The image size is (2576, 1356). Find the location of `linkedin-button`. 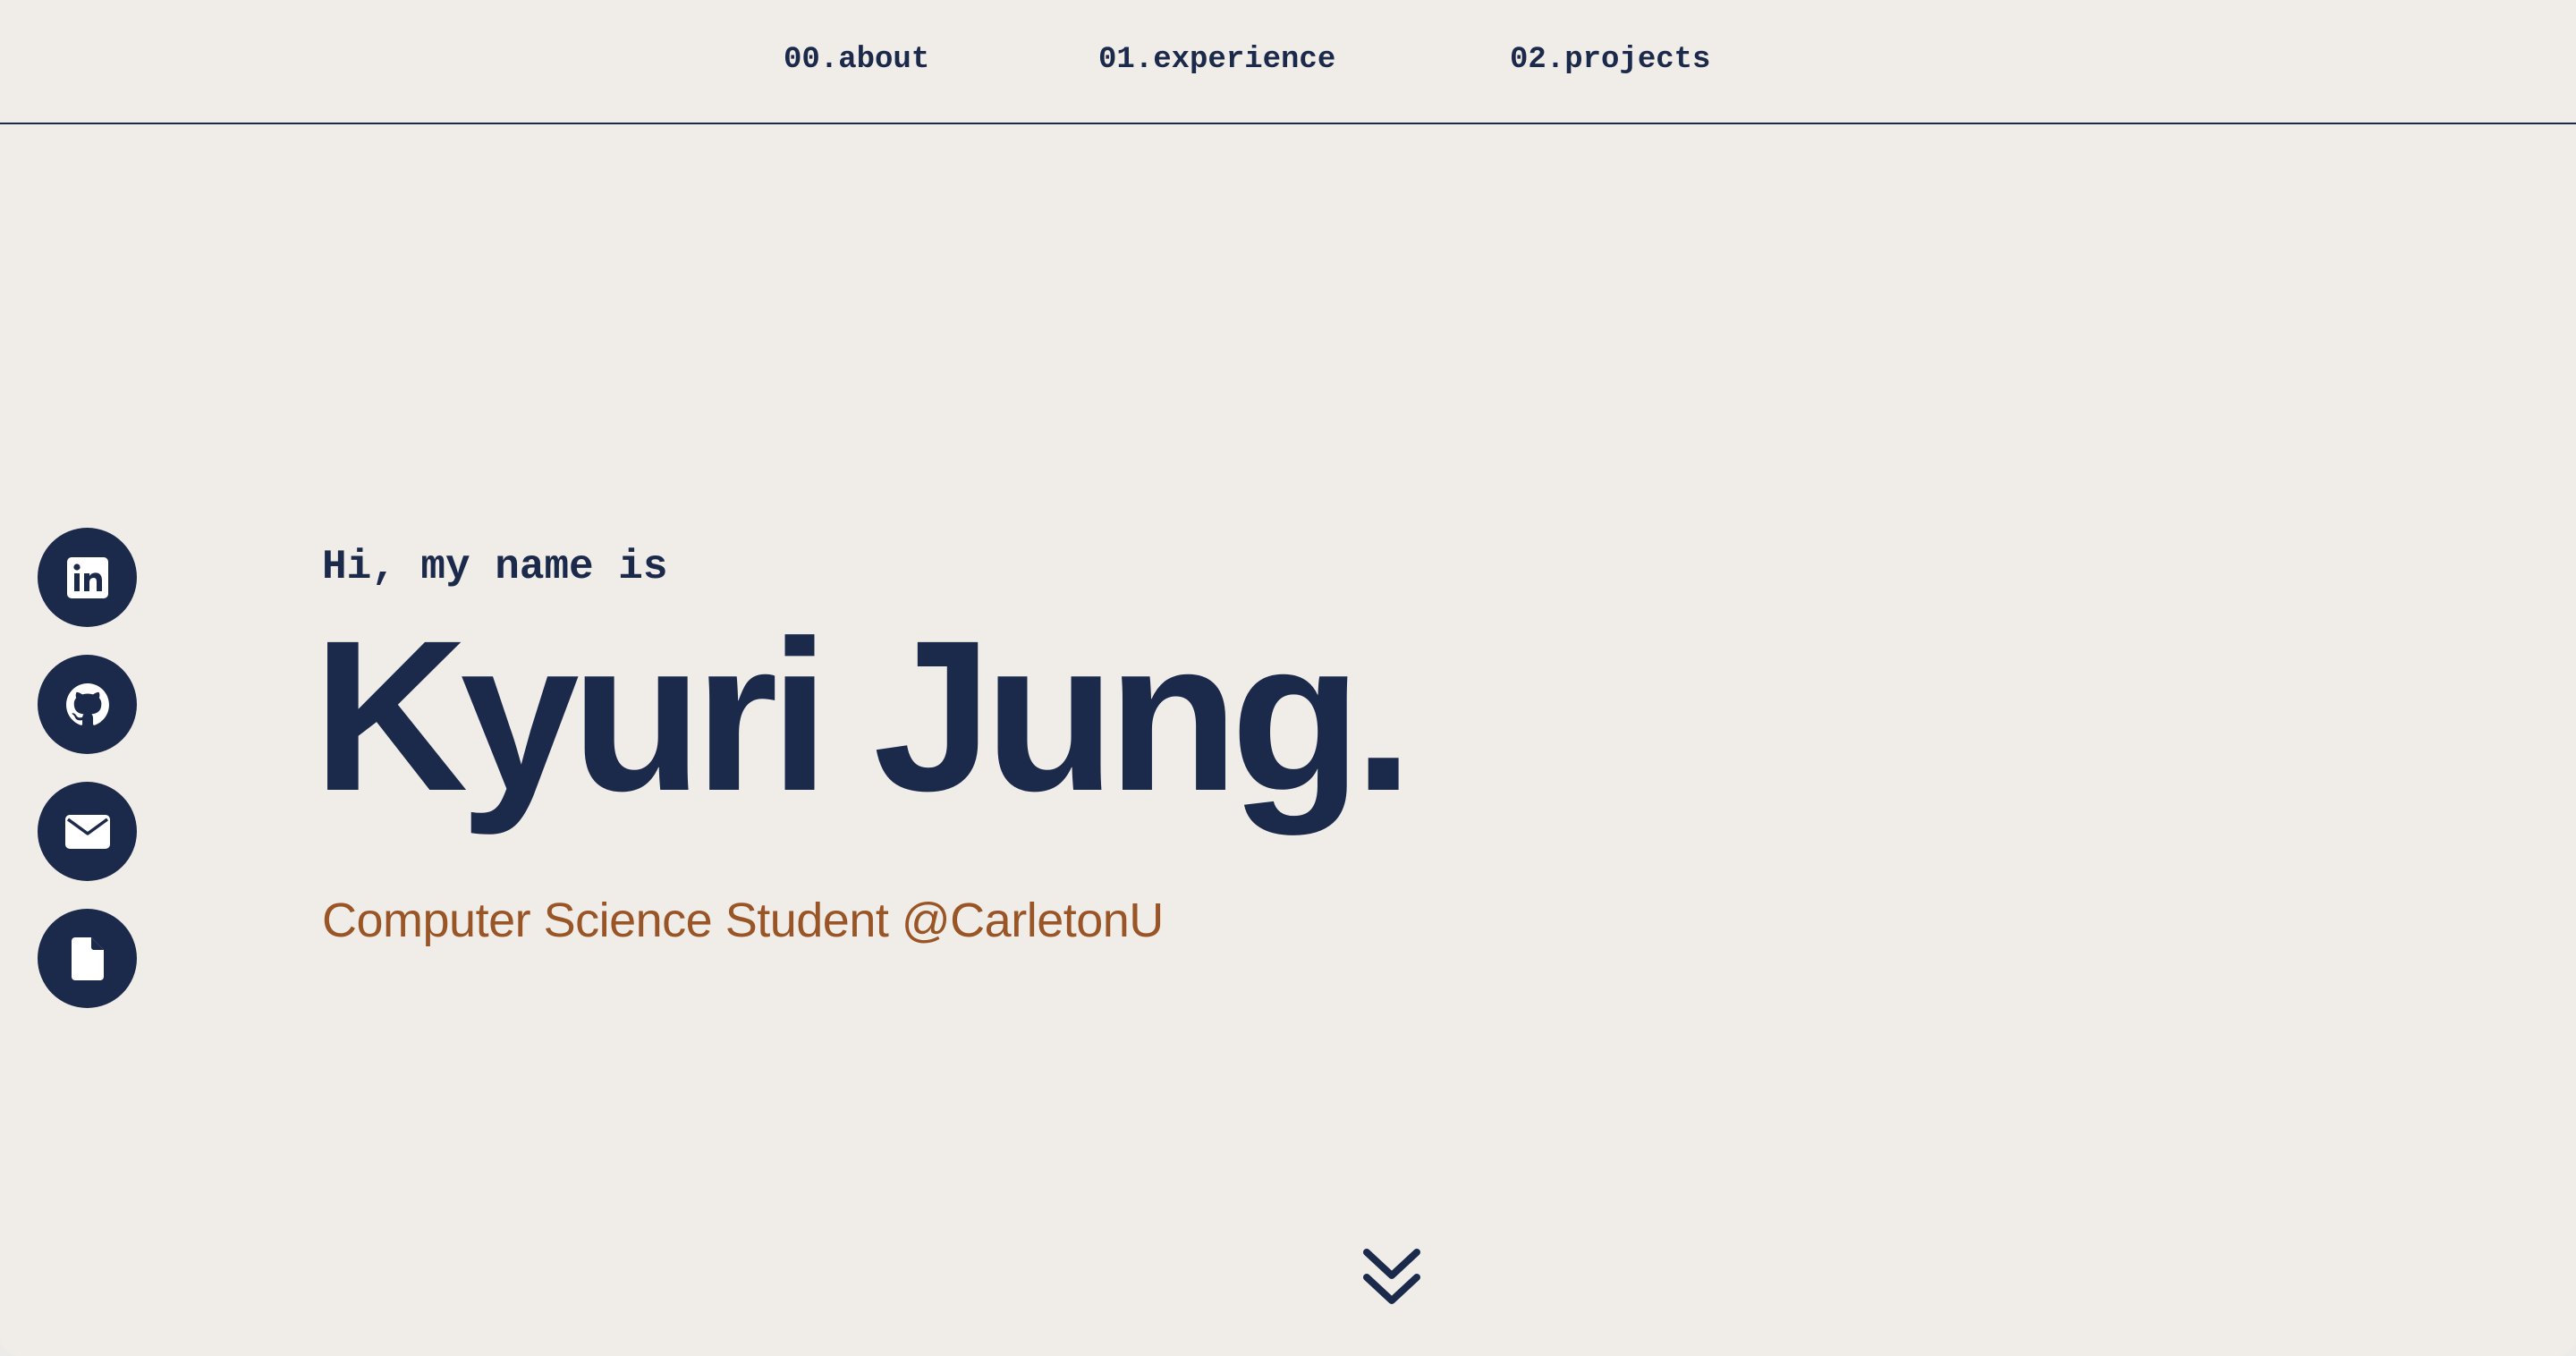

linkedin-button is located at coordinates (87, 577).